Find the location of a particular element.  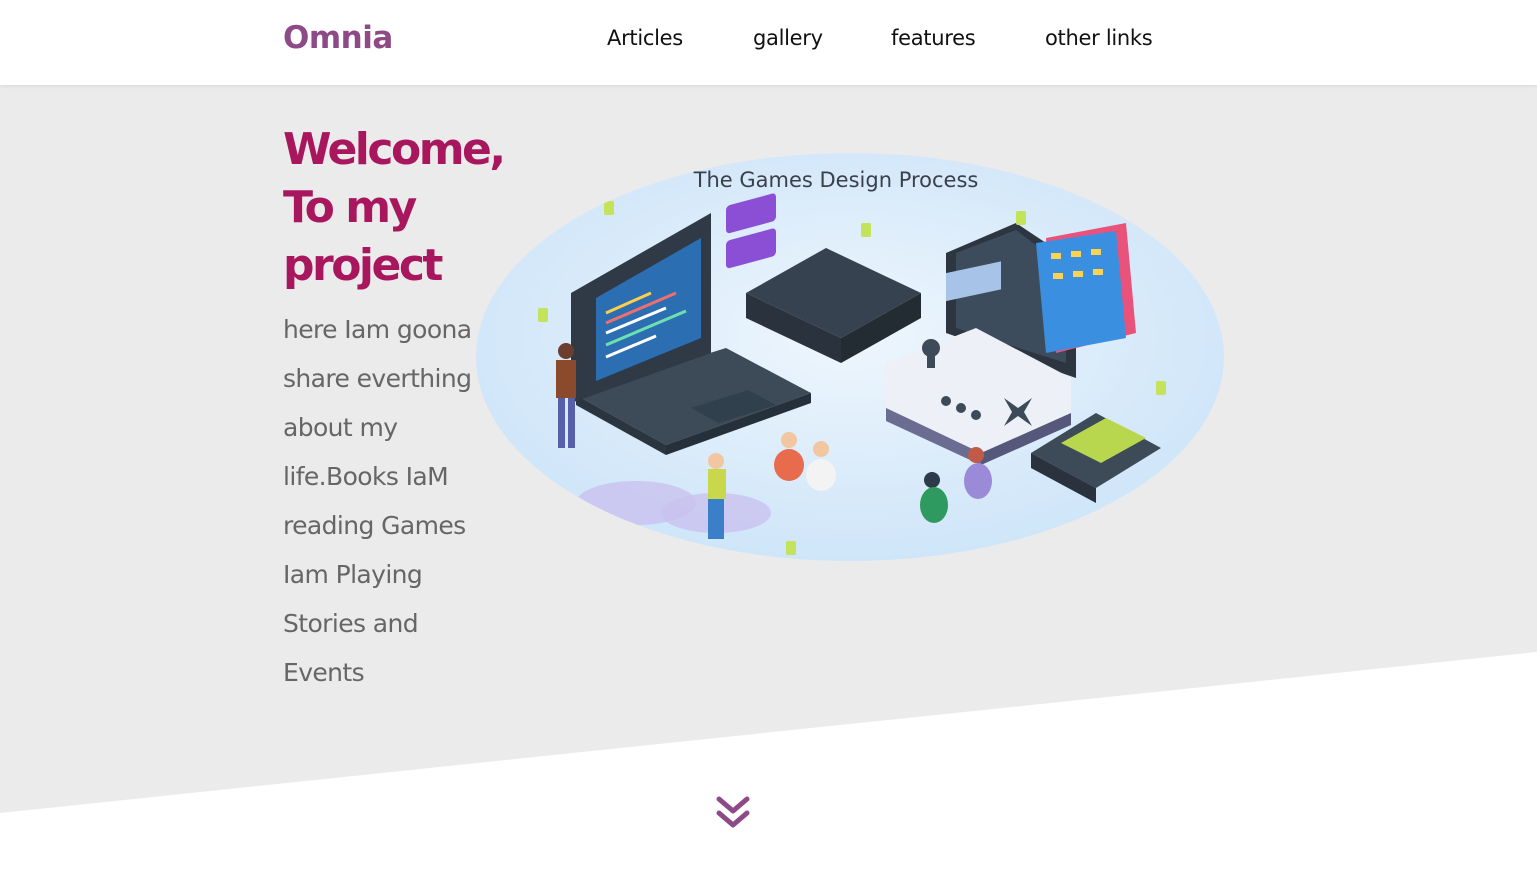

nav-link-features: features is located at coordinates (933, 38).